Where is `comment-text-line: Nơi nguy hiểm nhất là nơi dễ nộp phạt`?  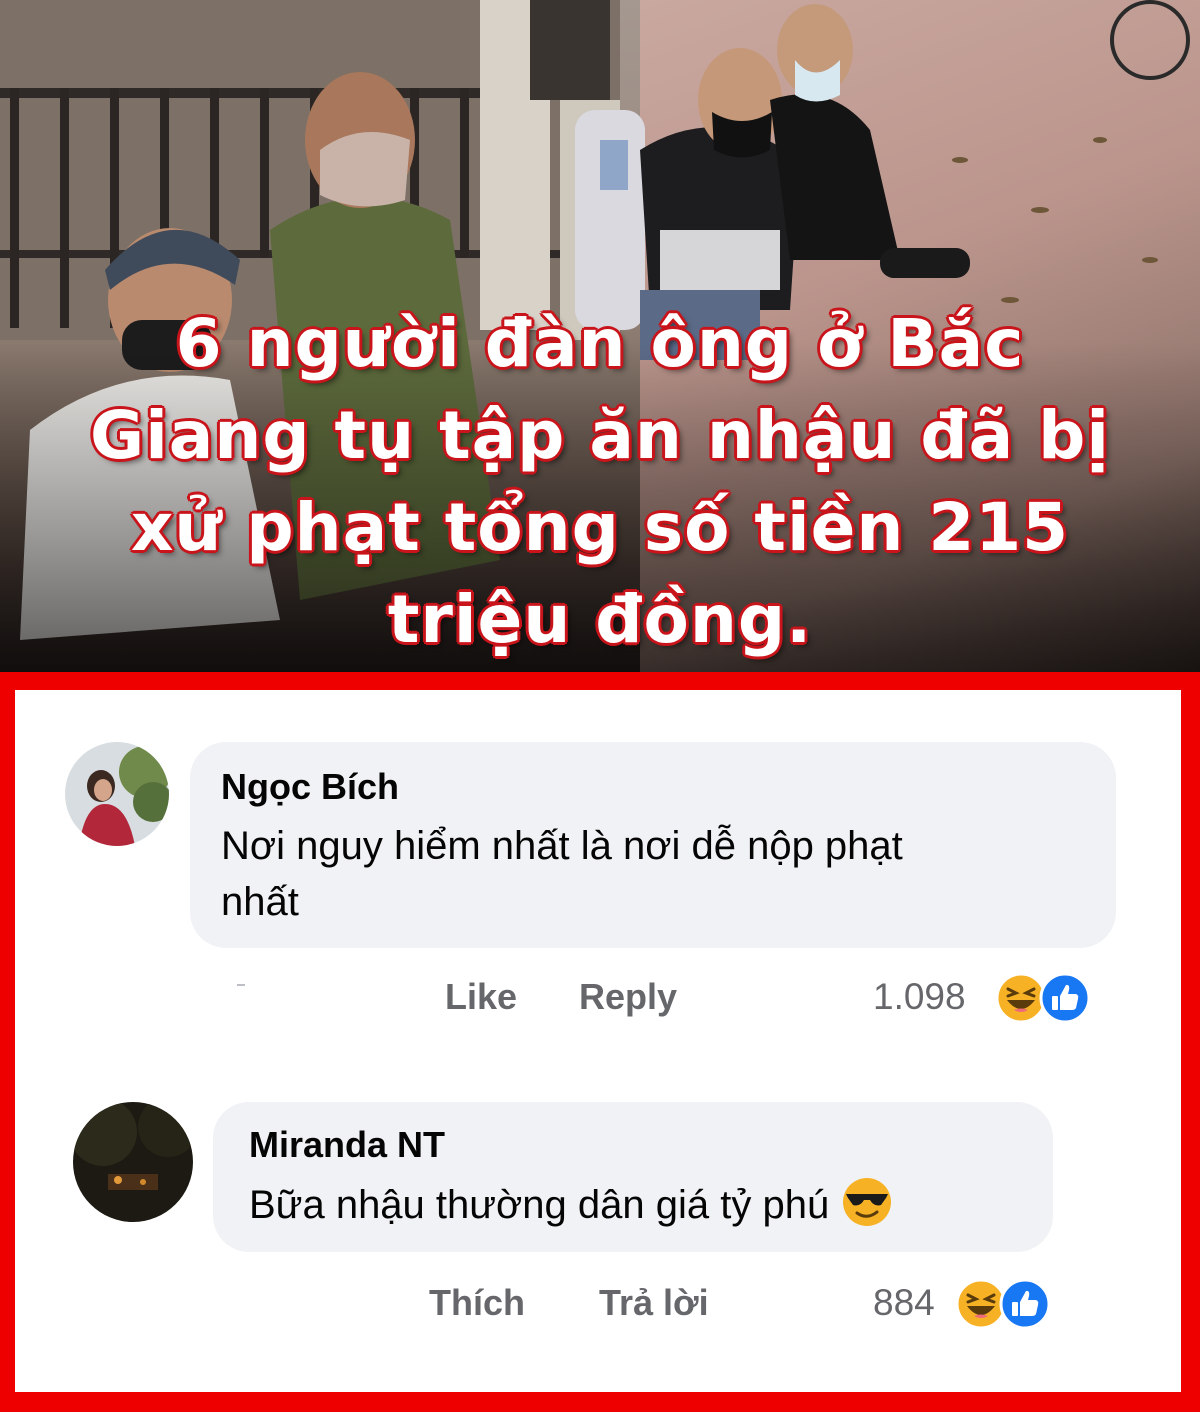
comment-text-line: Nơi nguy hiểm nhất là nơi dễ nộp phạt is located at coordinates (562, 846).